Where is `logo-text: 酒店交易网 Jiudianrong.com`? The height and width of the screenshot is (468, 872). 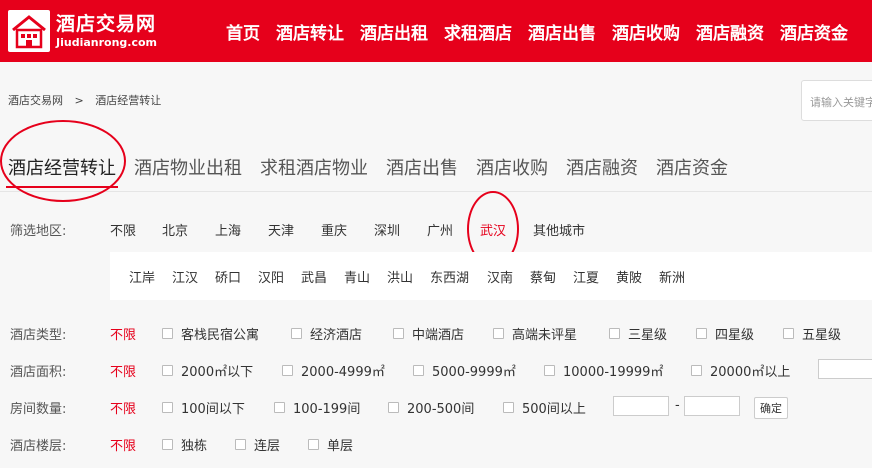 logo-text: 酒店交易网 Jiudianrong.com is located at coordinates (106, 31).